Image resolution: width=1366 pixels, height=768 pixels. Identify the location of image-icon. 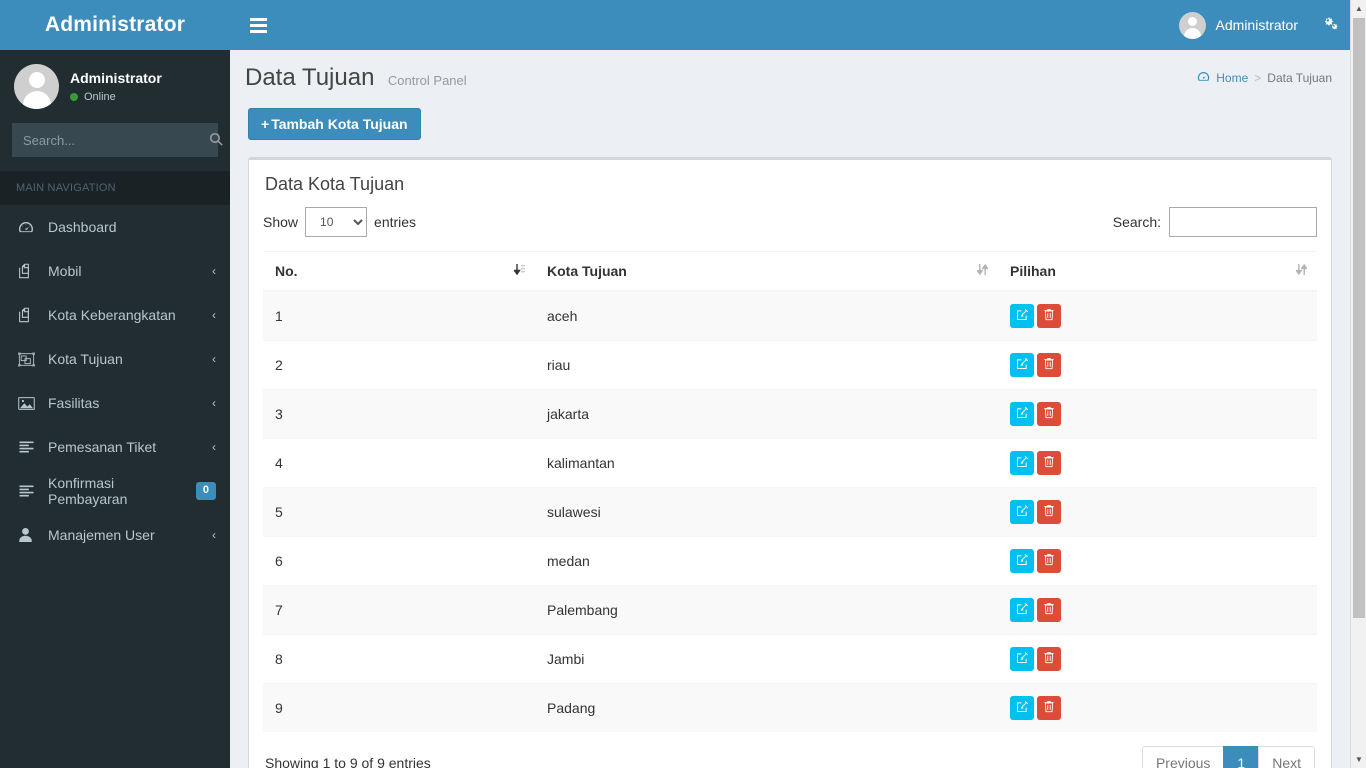
(28, 403).